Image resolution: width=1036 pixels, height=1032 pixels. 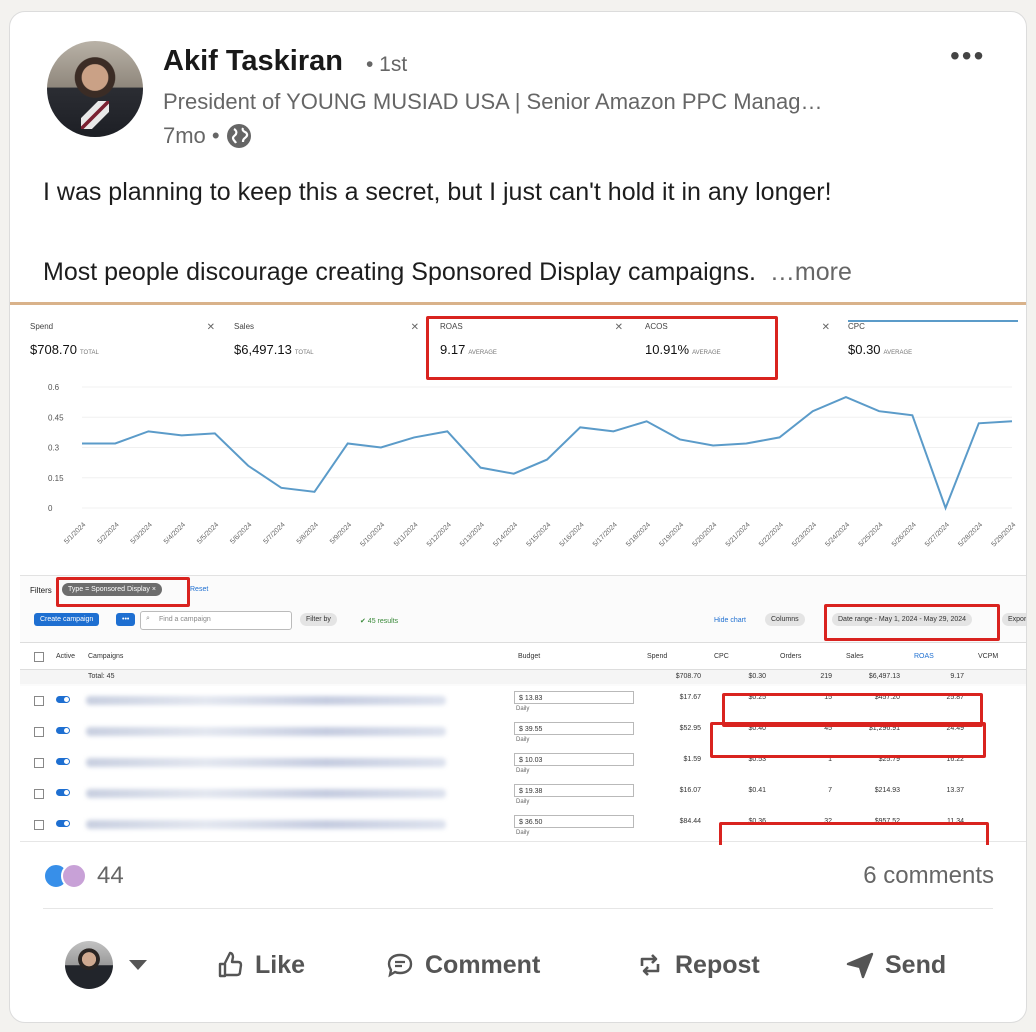 What do you see at coordinates (811, 272) in the screenshot?
I see `see-more-link: …more` at bounding box center [811, 272].